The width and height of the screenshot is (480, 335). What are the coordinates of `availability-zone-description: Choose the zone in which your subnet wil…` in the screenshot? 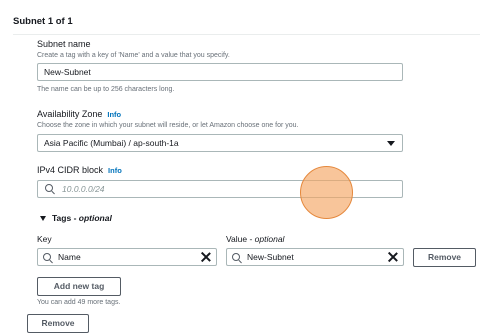 It's located at (168, 125).